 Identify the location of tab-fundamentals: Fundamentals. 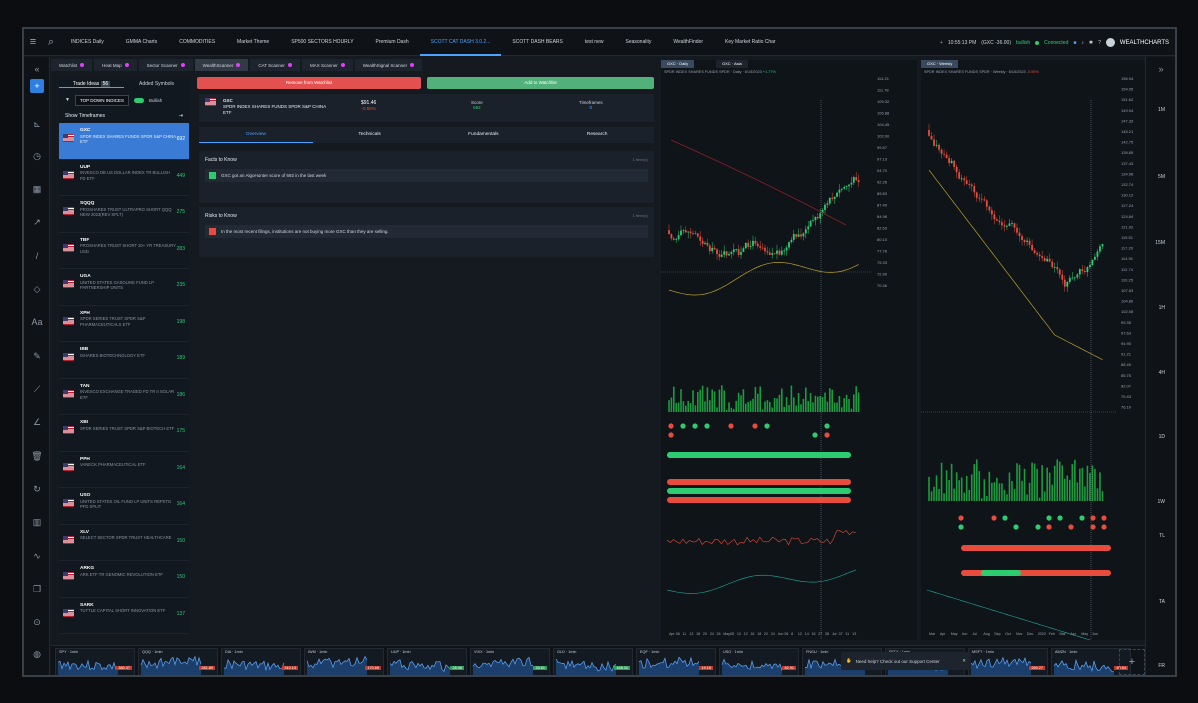
(484, 135).